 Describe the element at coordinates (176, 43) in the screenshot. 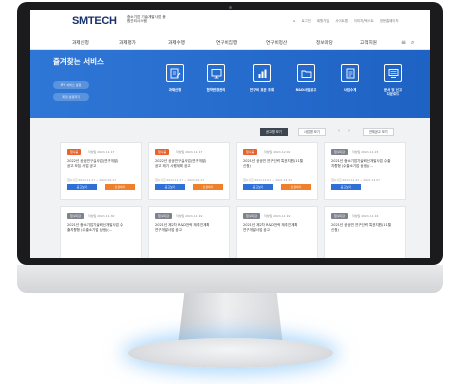

I see `nav-item-execution: 과제수행` at that location.